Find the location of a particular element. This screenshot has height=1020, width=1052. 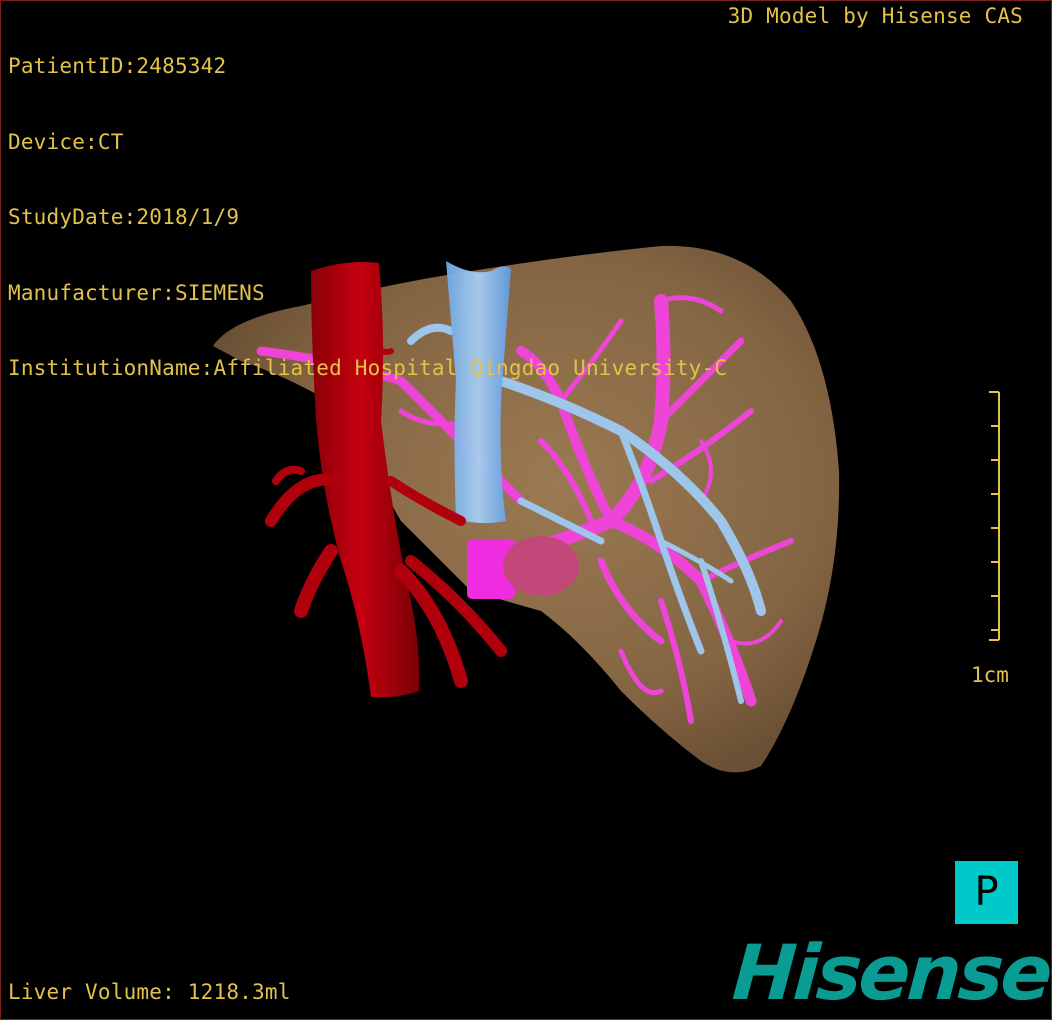

scale-label: 1cm is located at coordinates (990, 675).